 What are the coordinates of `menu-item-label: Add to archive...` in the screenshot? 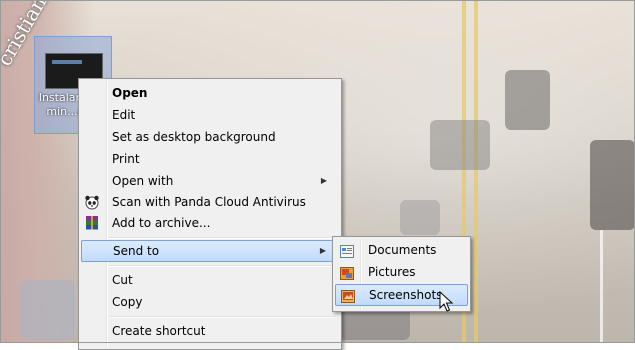 It's located at (161, 223).